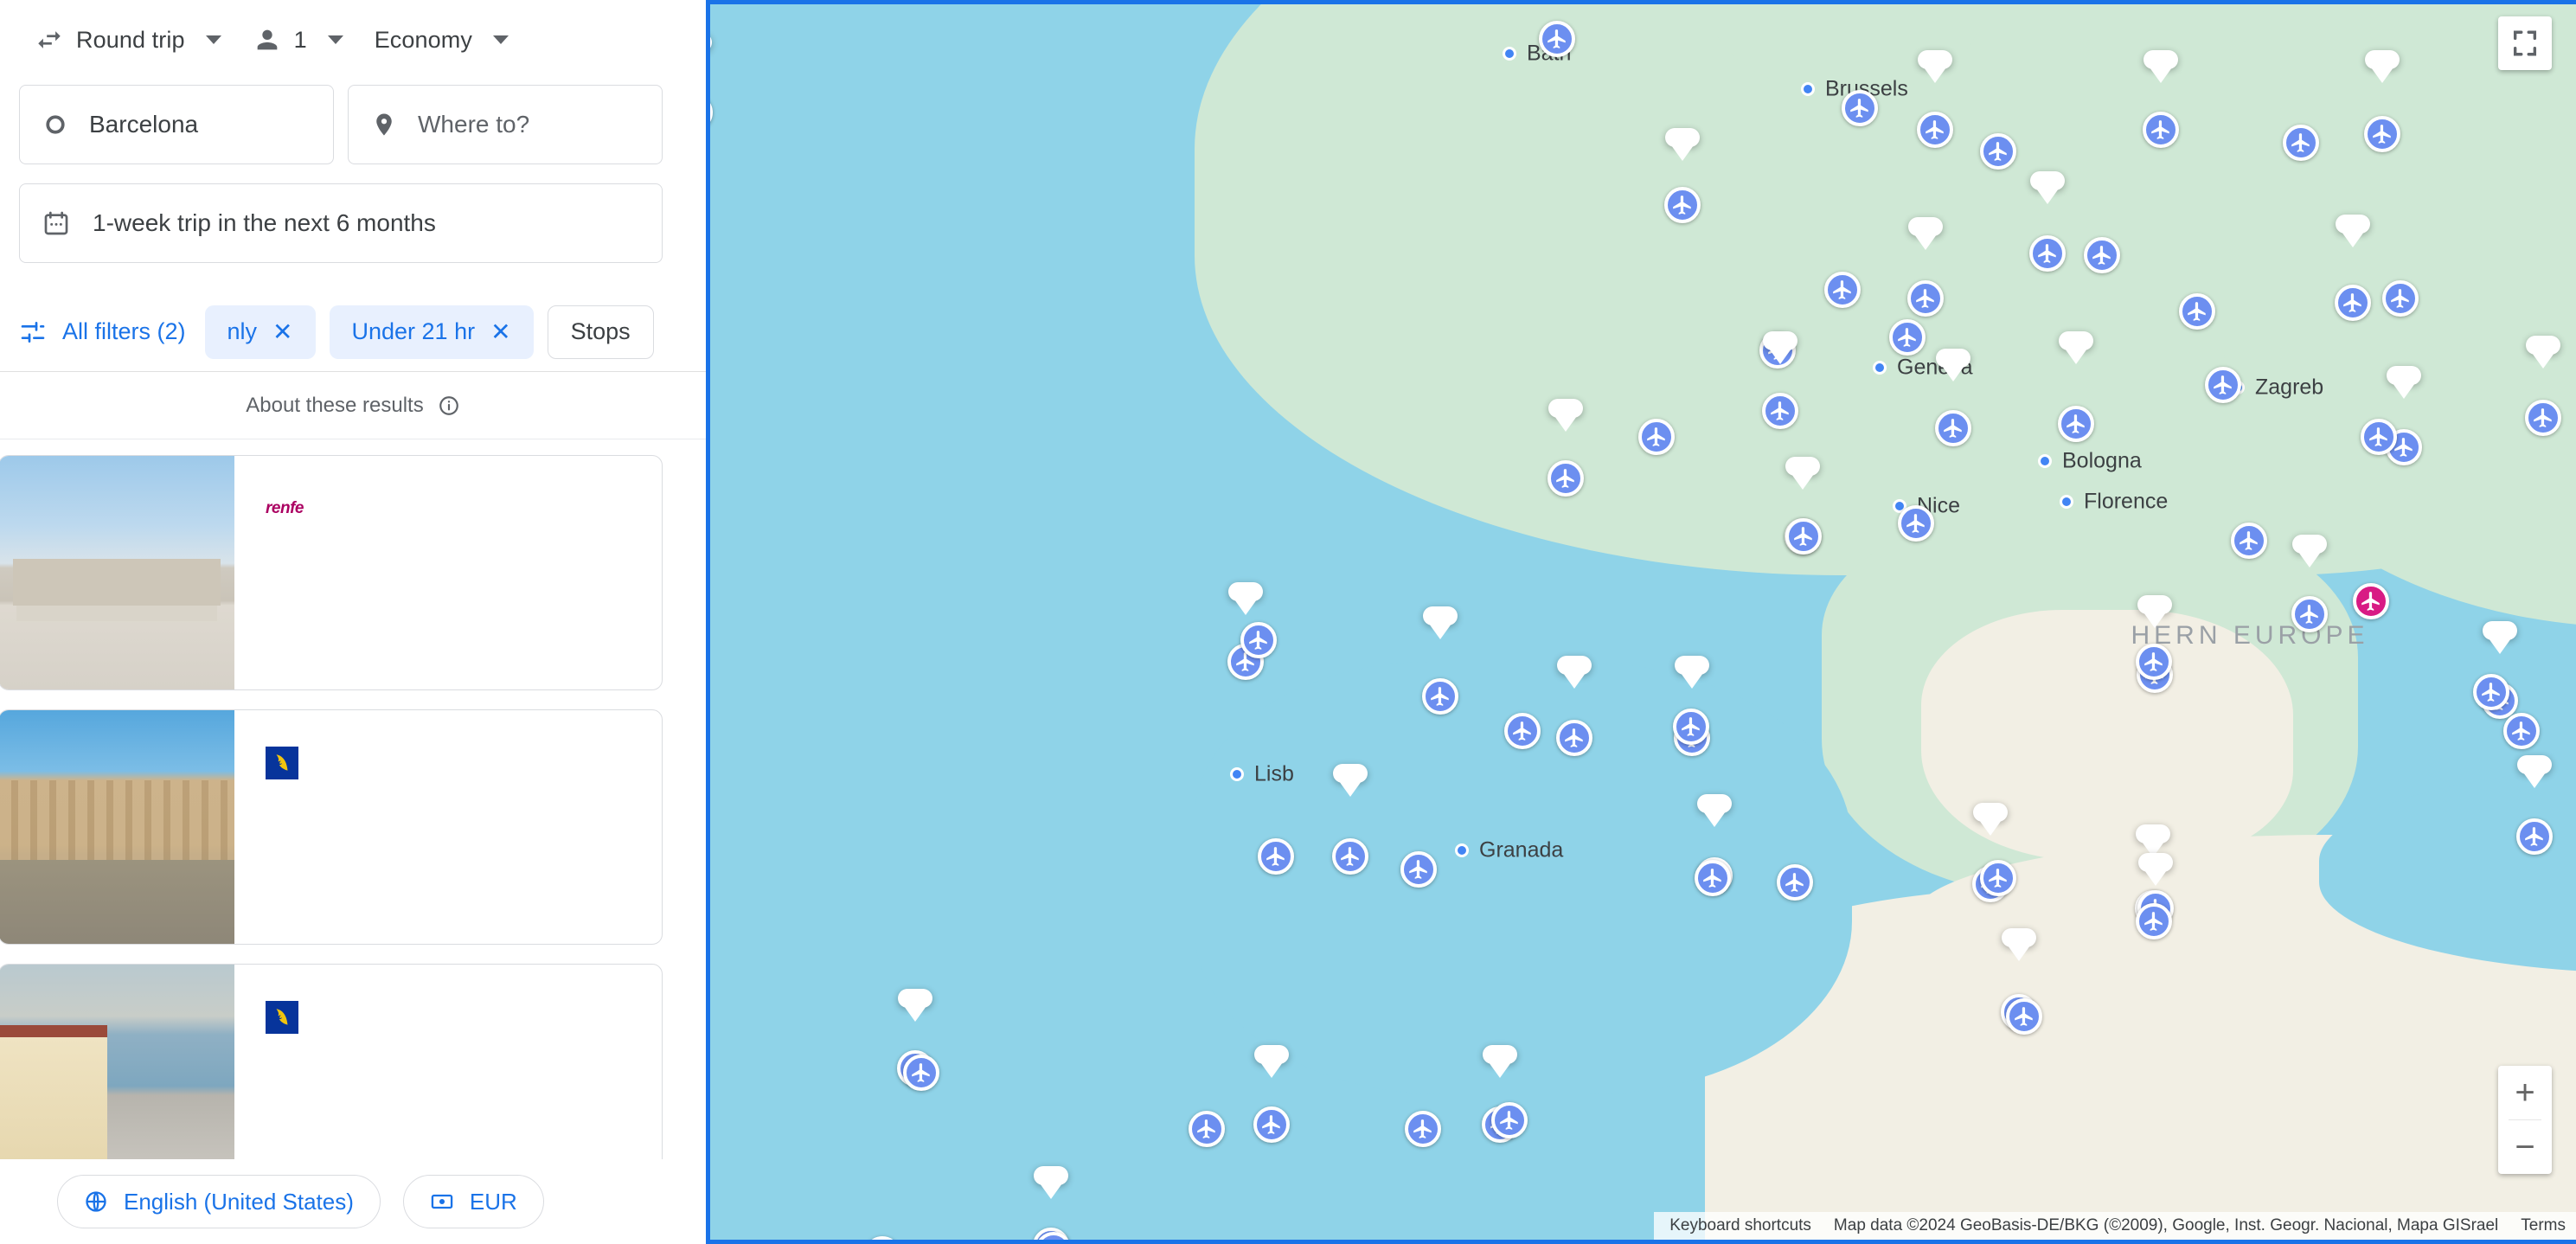 This screenshot has height=1244, width=2576. What do you see at coordinates (2371, 601) in the screenshot?
I see `origin-marker-barcelona` at bounding box center [2371, 601].